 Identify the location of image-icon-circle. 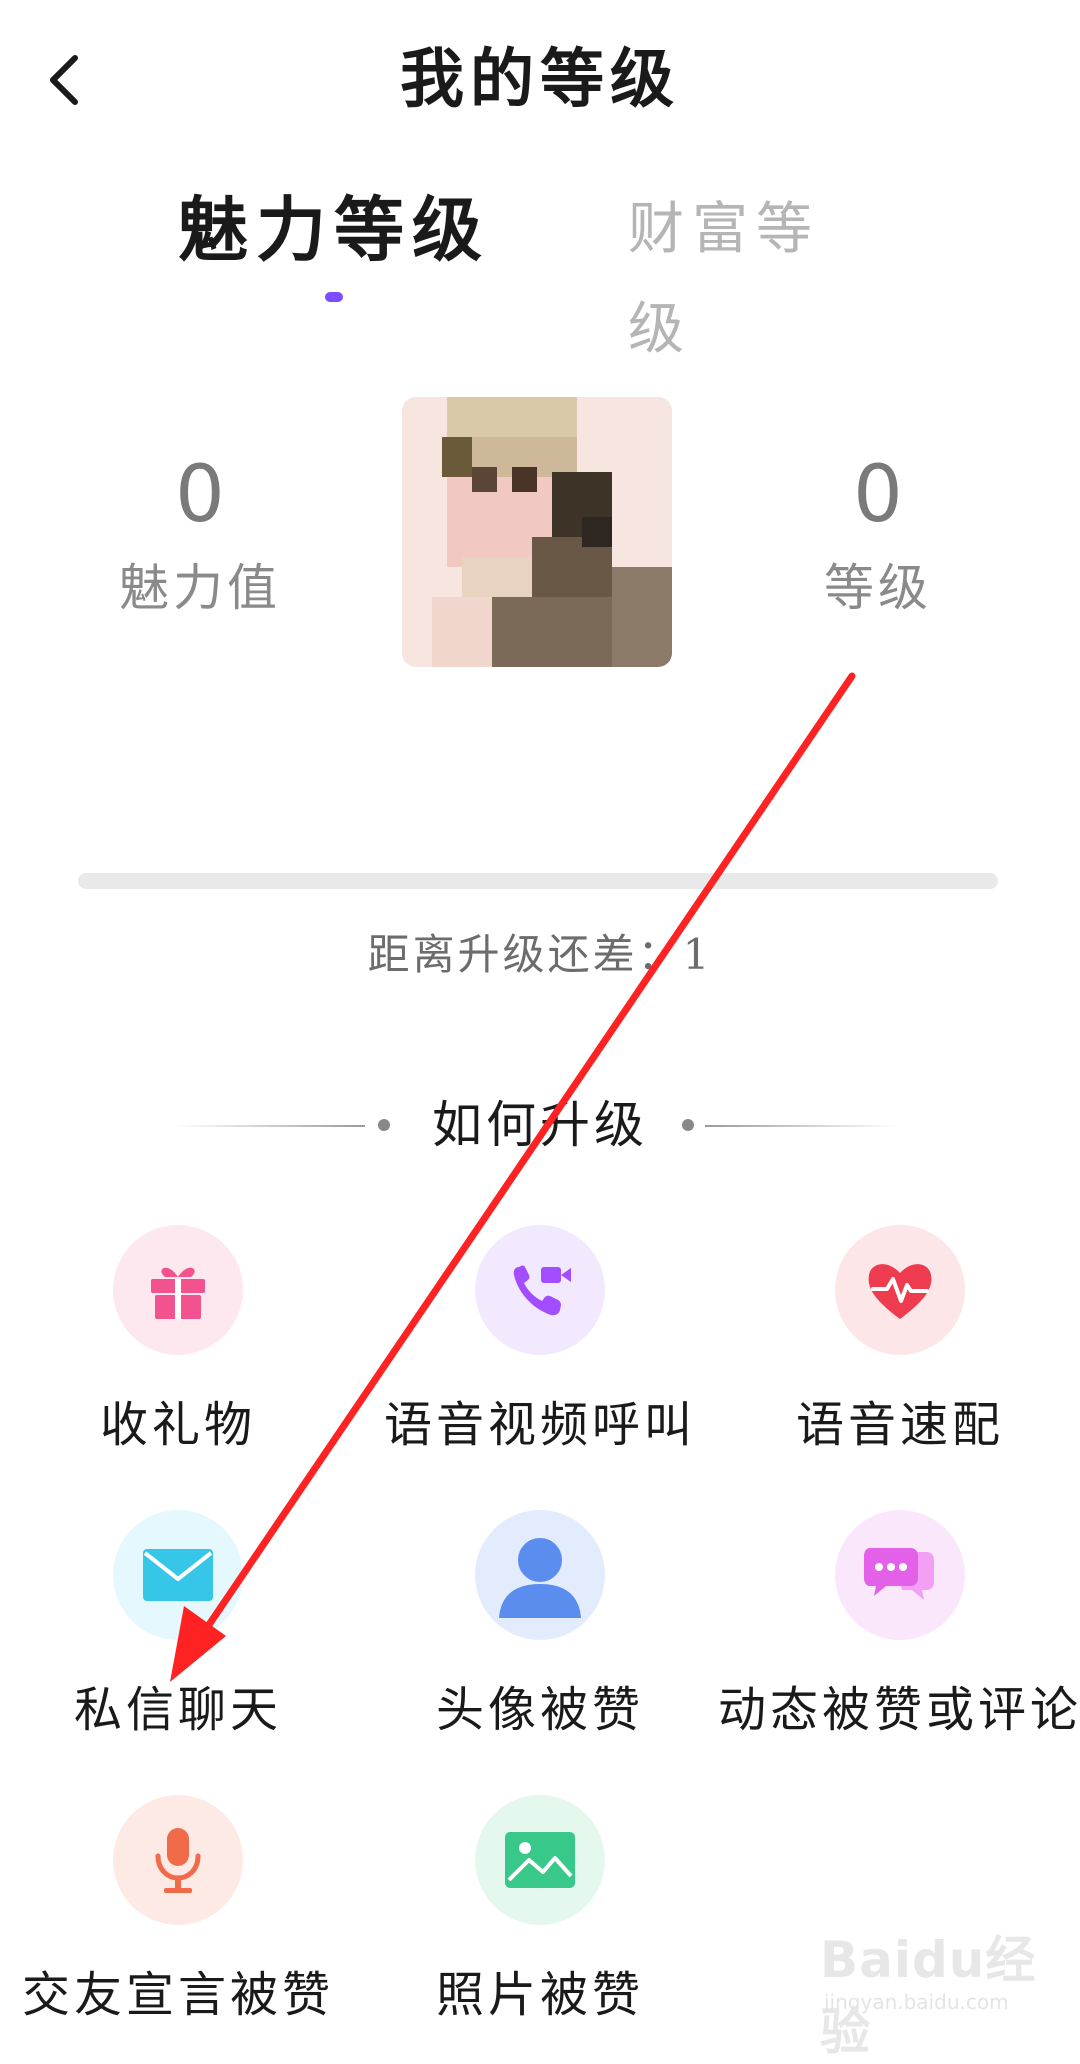
(540, 1860).